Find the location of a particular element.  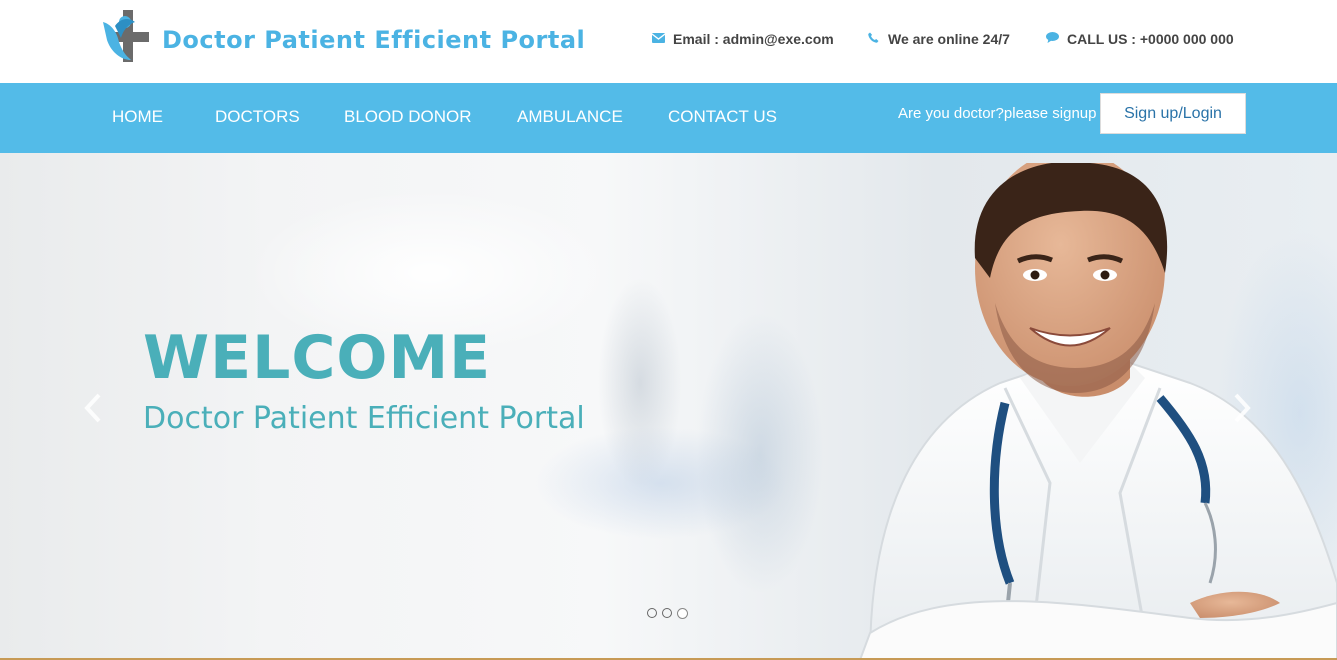

nav-contact-us: CONTACT US is located at coordinates (722, 117).